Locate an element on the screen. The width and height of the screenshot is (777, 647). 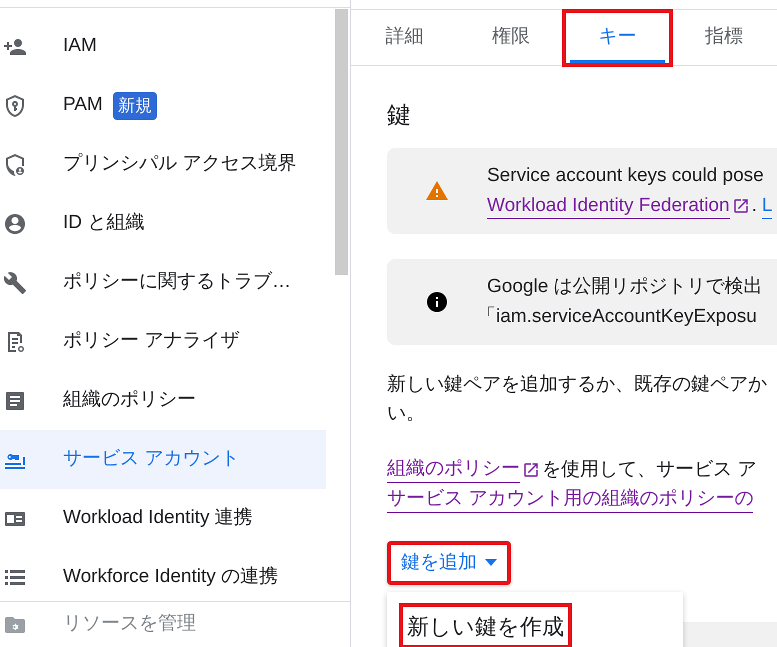
sidebar-item: Workforce Identity の連携 is located at coordinates (163, 574).